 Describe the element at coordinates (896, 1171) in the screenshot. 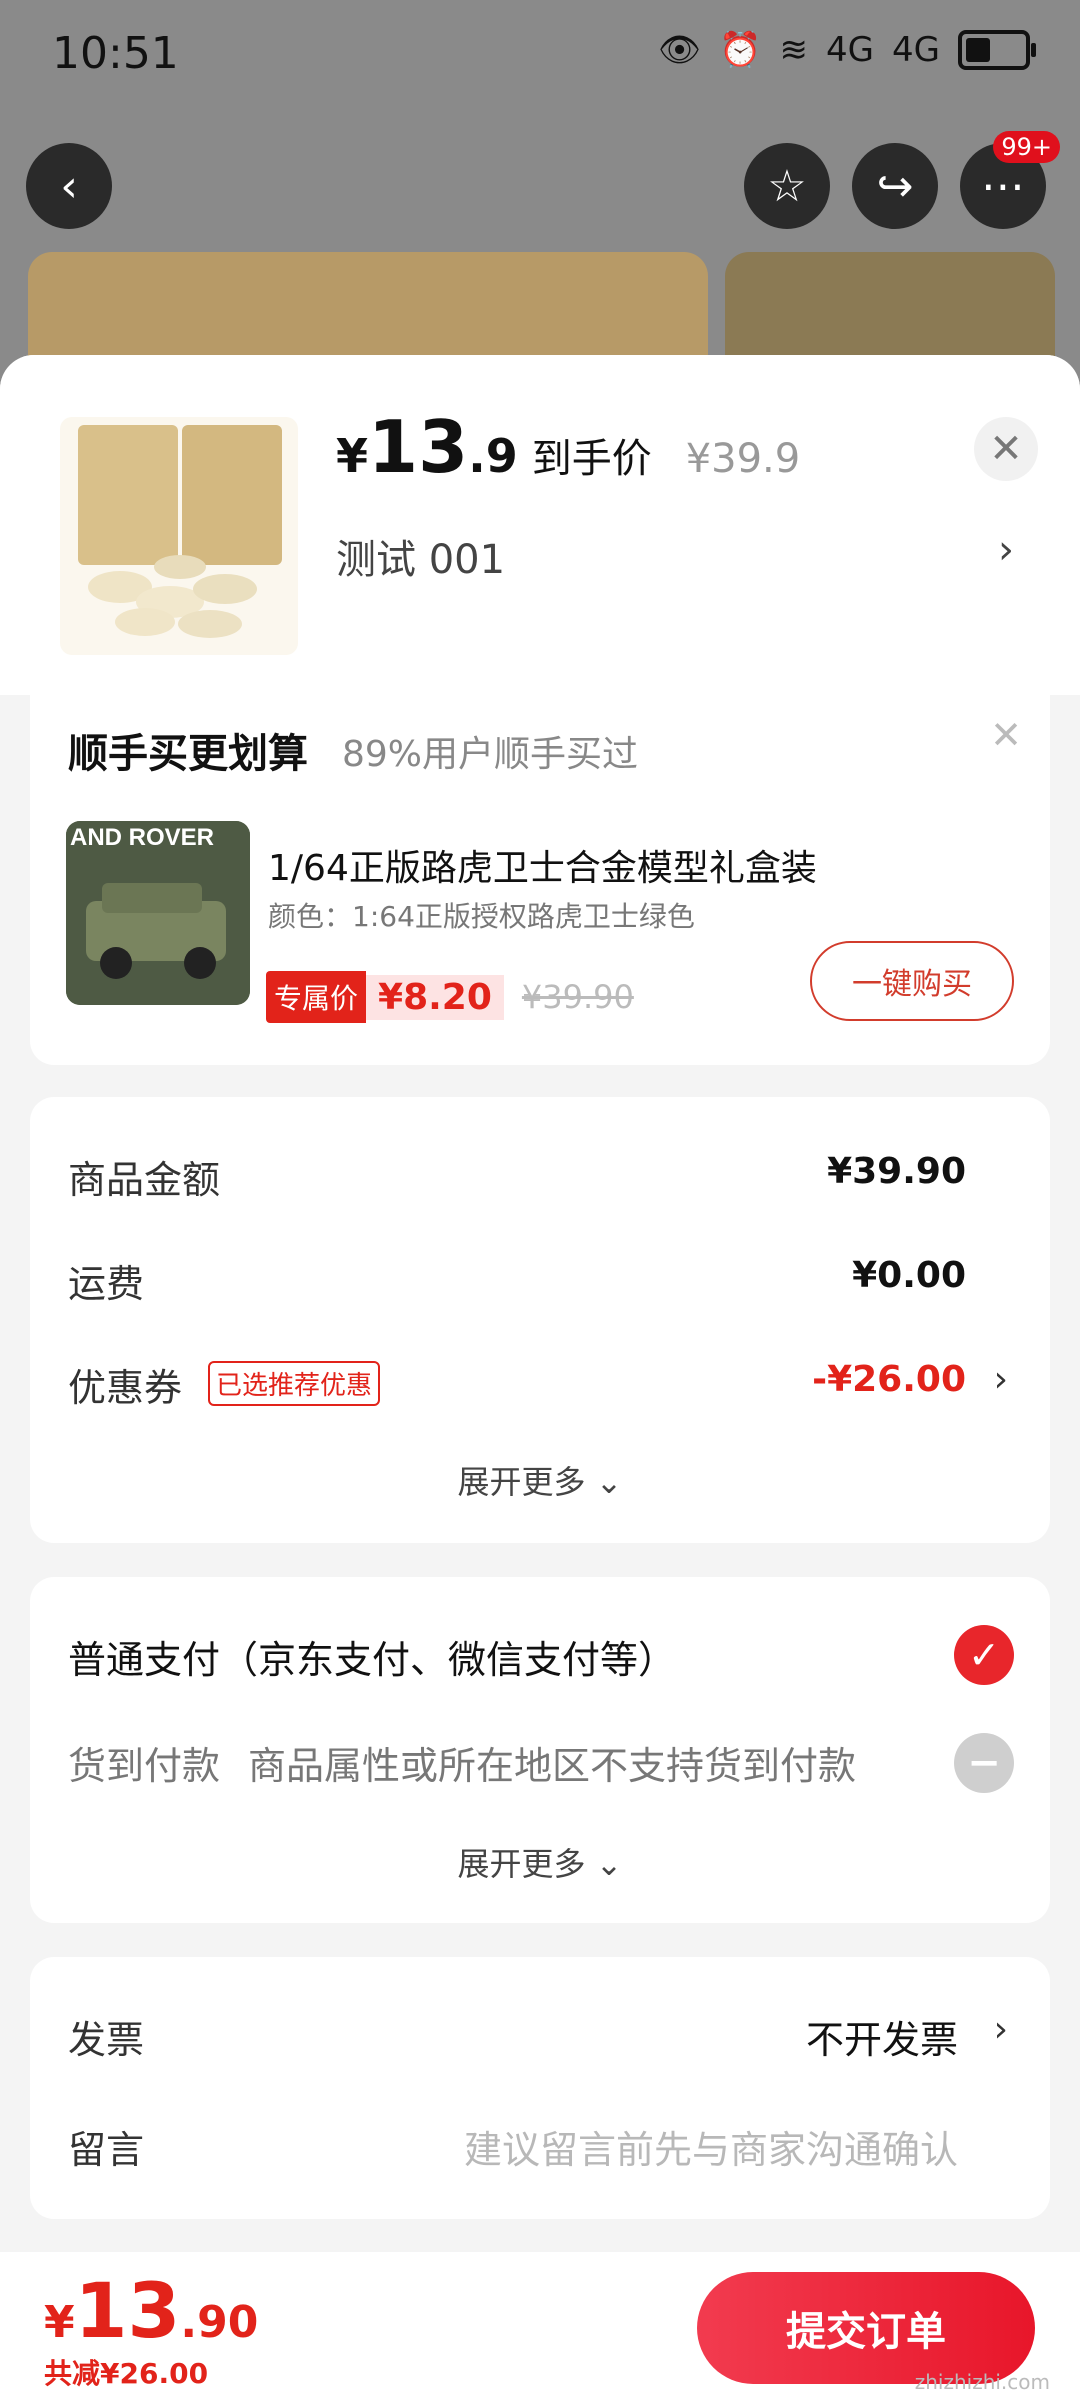

I see `goods-amount-value: ¥39.90` at that location.